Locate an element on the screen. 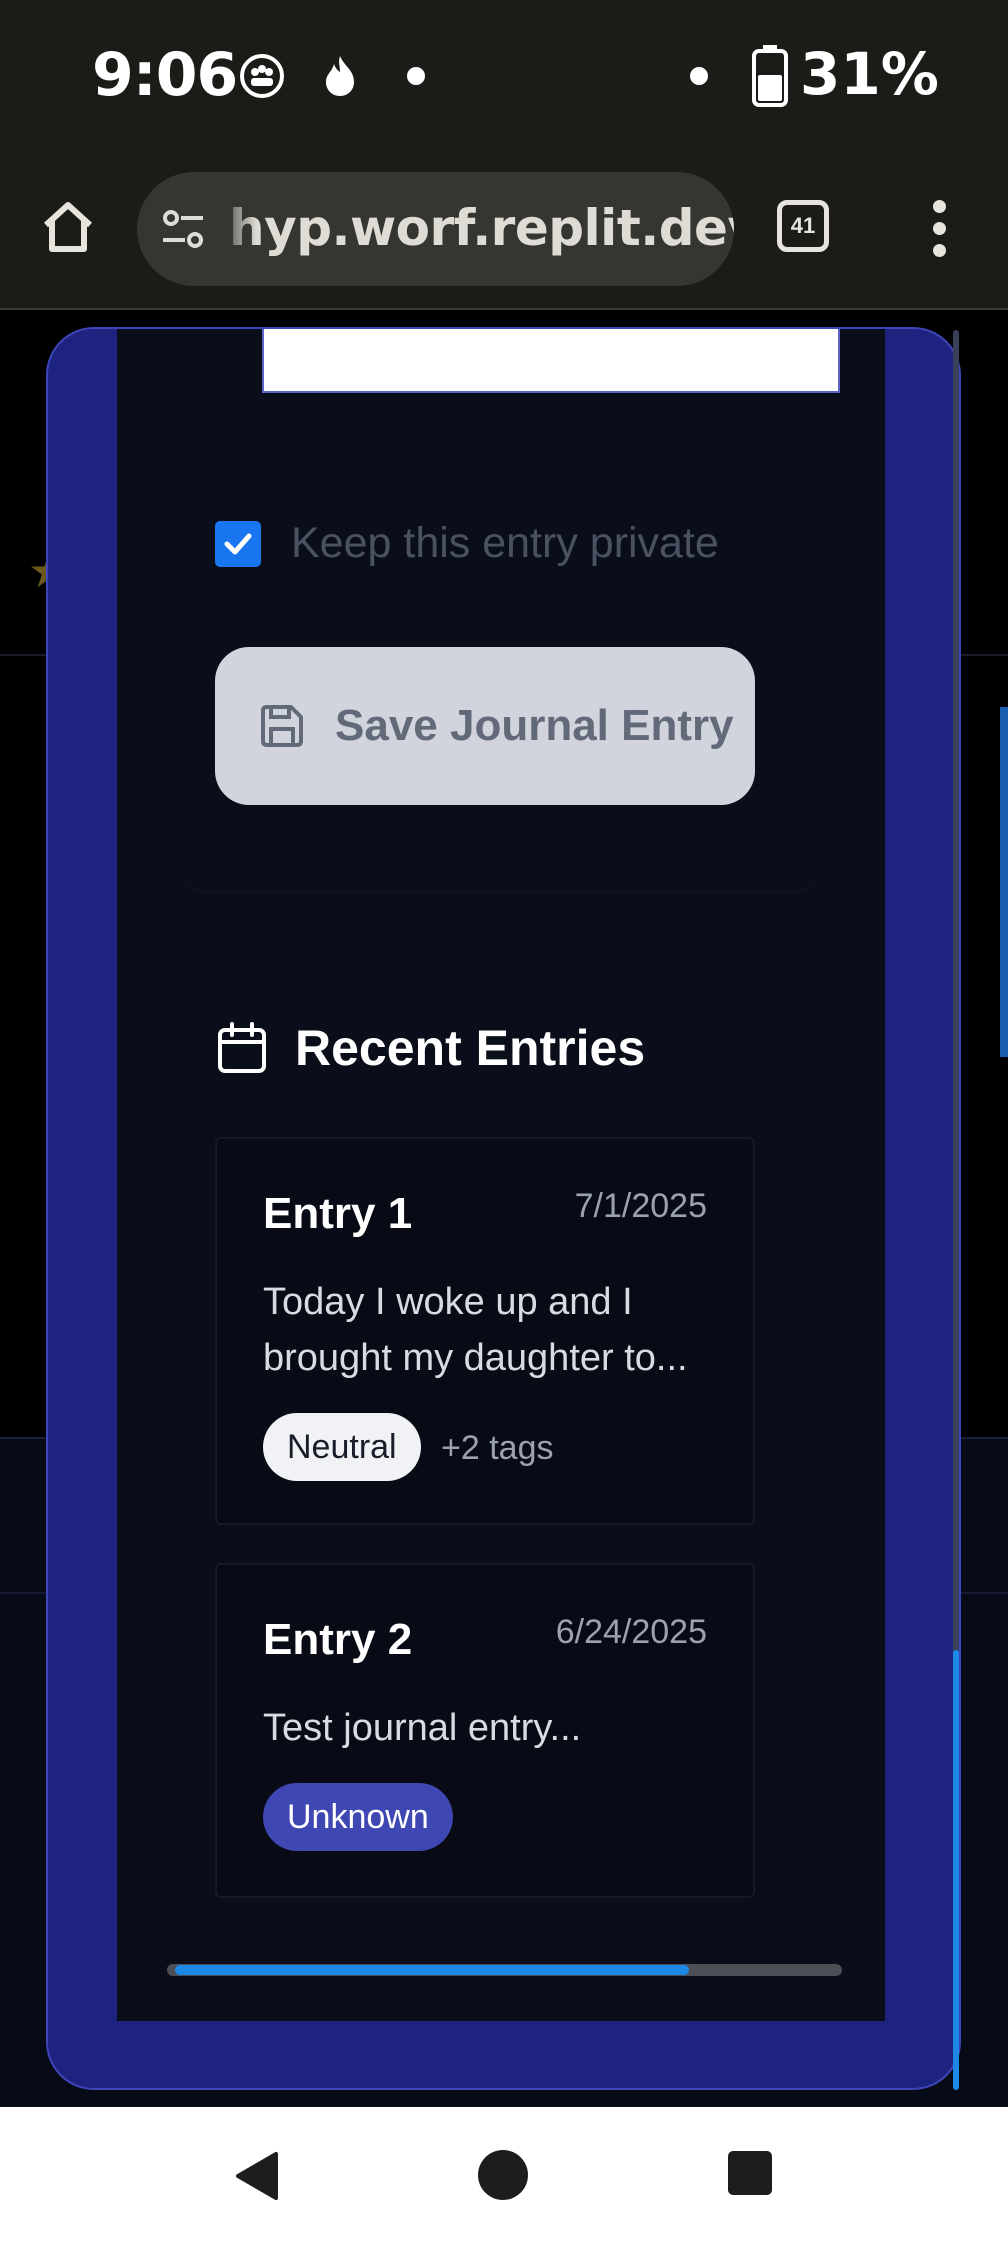 The height and width of the screenshot is (2244, 1008). home-nav-button is located at coordinates (503, 2175).